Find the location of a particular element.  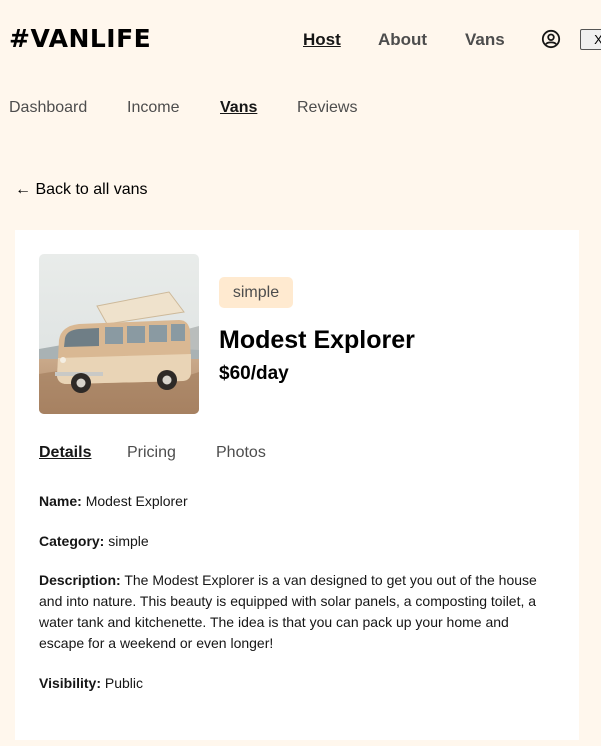

detail-category-label: Category: is located at coordinates (72, 541).